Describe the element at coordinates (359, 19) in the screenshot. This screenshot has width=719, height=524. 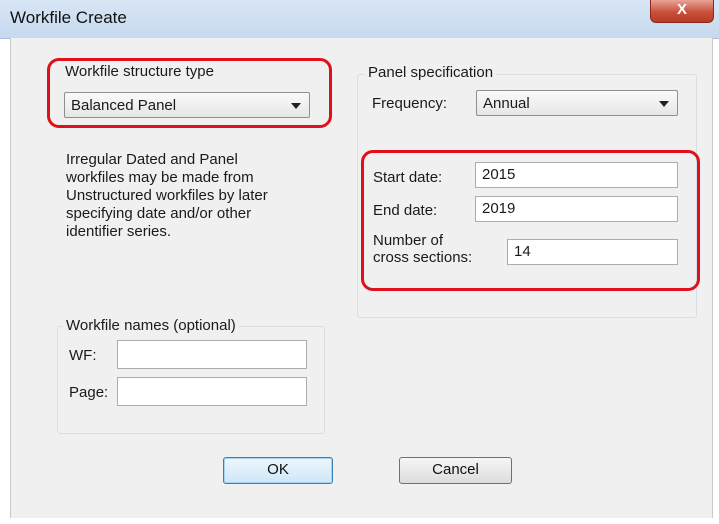
I see `title-bar: Workfile Create X` at that location.